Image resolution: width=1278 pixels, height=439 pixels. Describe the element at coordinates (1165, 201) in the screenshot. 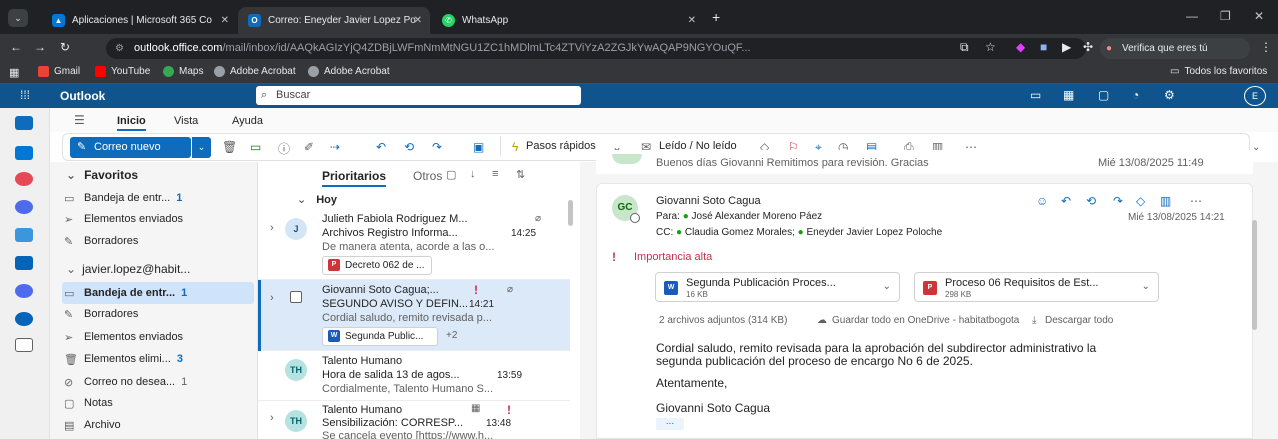

I see `immersive-reader-icon: ▥` at that location.